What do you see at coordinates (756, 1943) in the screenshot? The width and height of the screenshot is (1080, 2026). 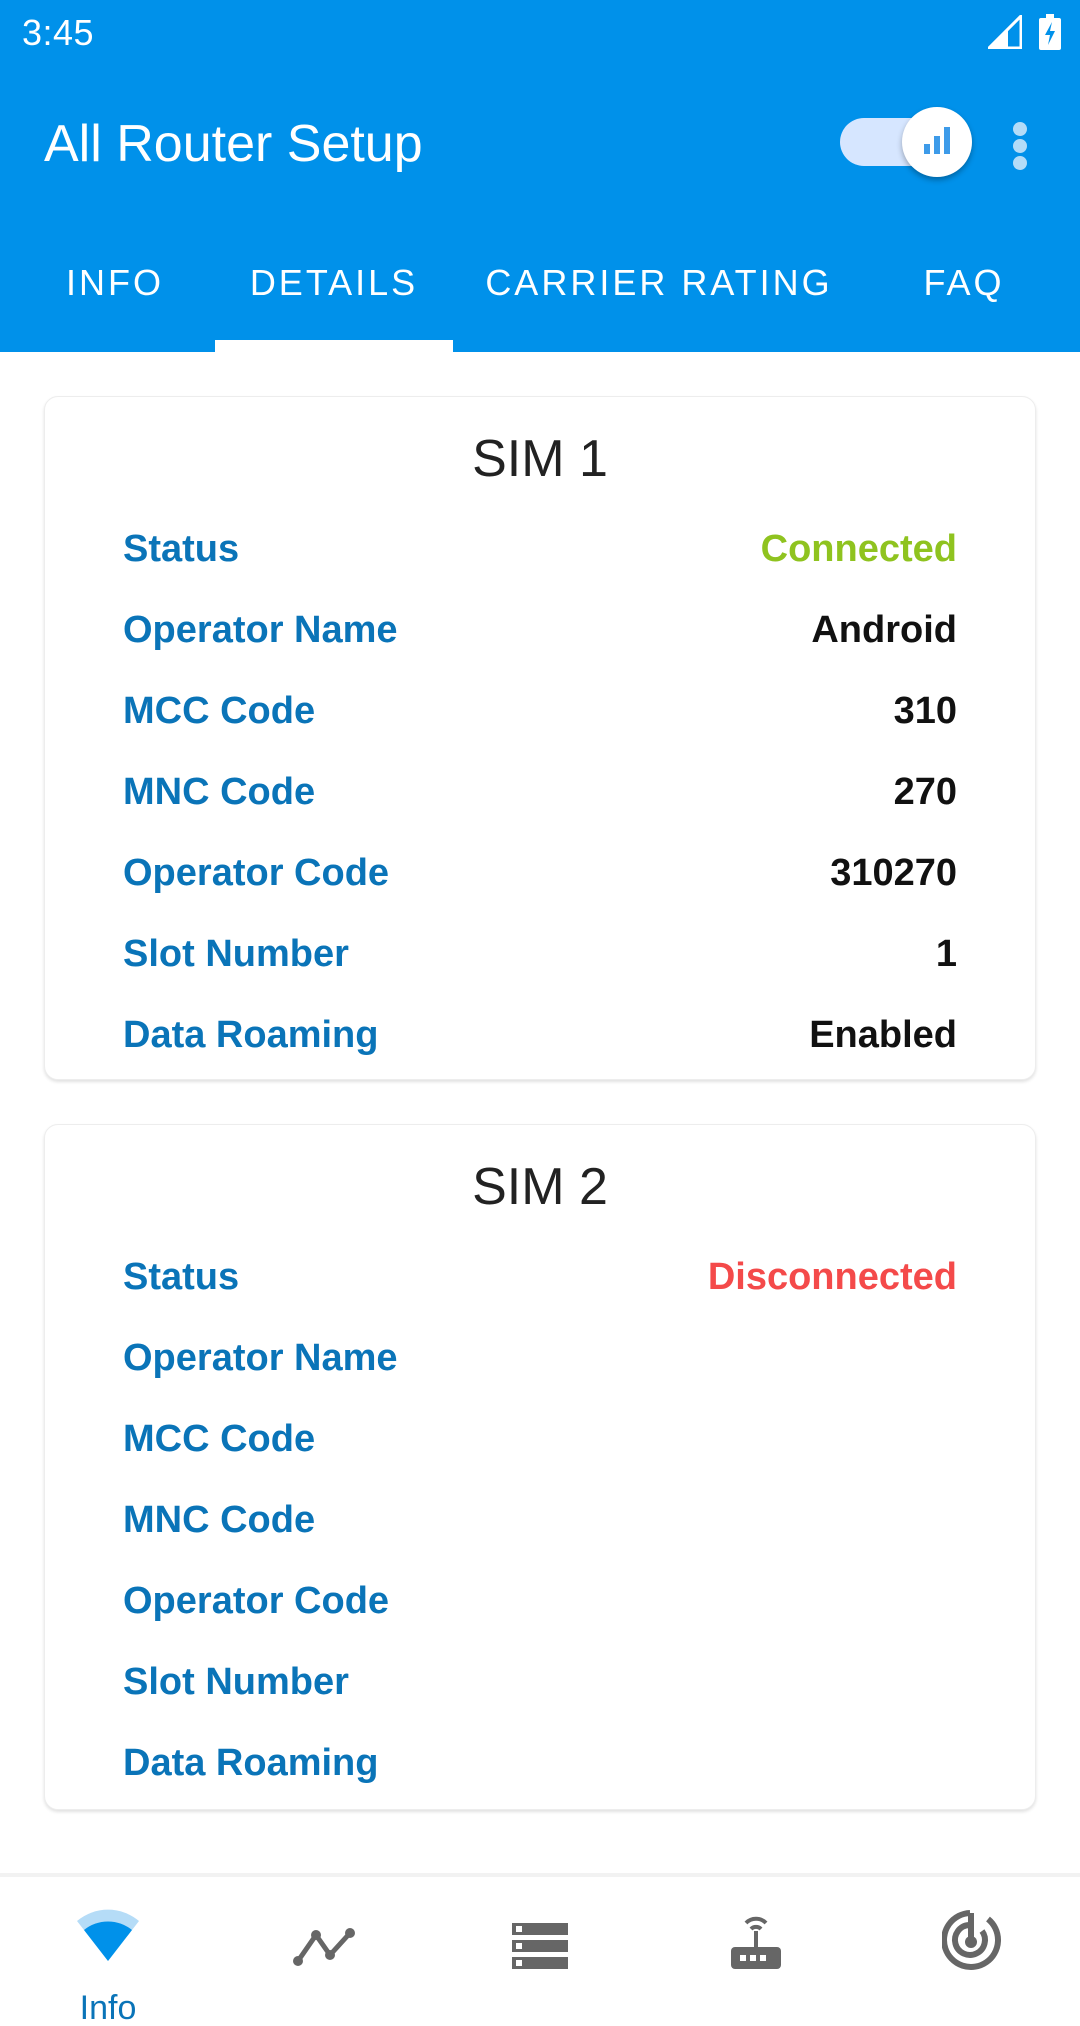 I see `router-icon` at bounding box center [756, 1943].